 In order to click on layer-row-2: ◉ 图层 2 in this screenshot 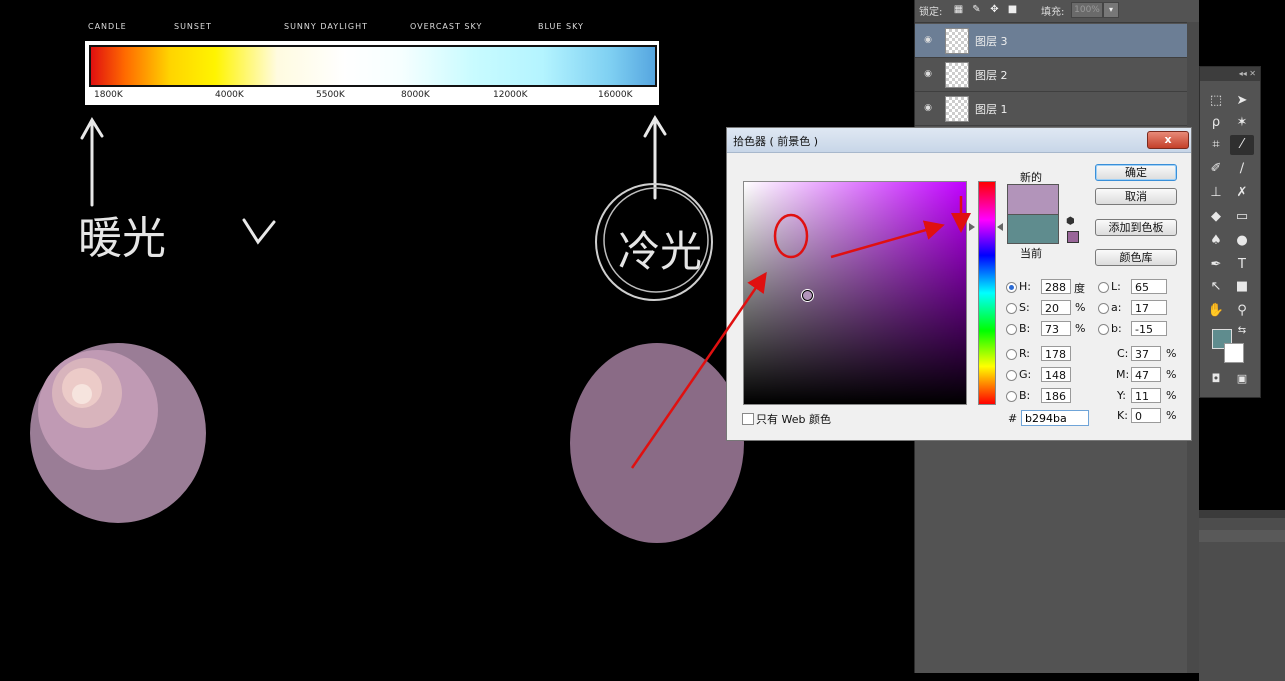, I will do `click(1051, 75)`.